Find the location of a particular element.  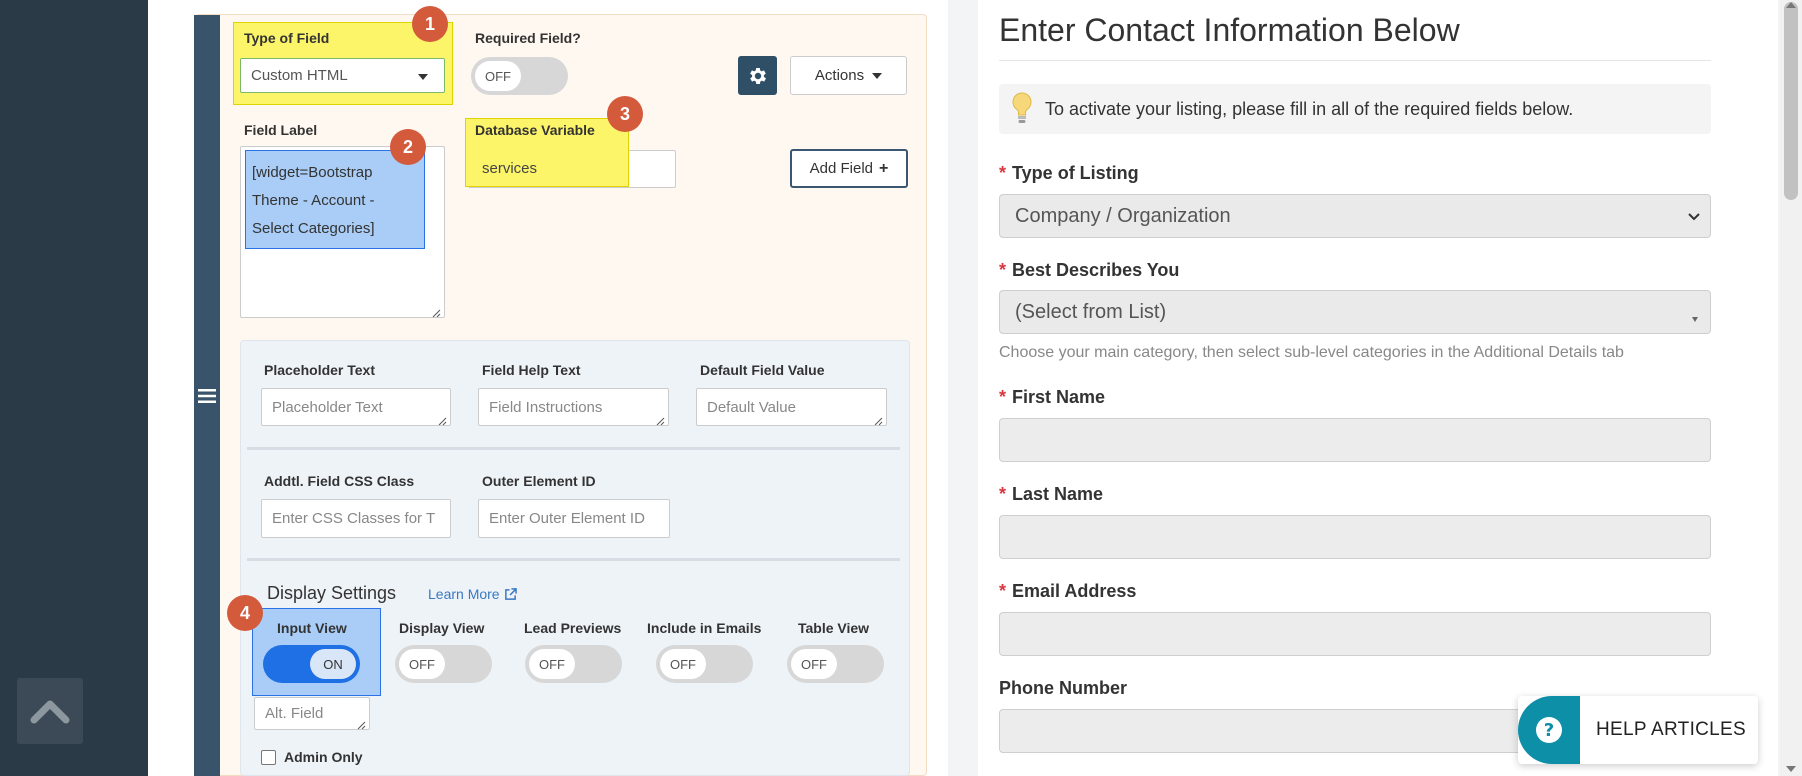

field-help-text-input: Field Instructions is located at coordinates (573, 407).